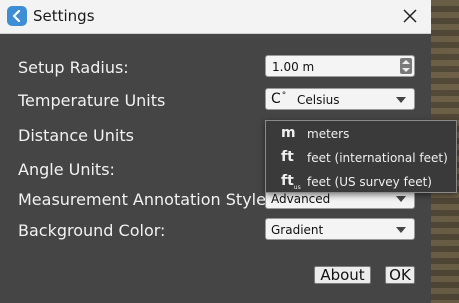 The width and height of the screenshot is (459, 303). I want to click on survey-feet-icon: ftus, so click(291, 182).